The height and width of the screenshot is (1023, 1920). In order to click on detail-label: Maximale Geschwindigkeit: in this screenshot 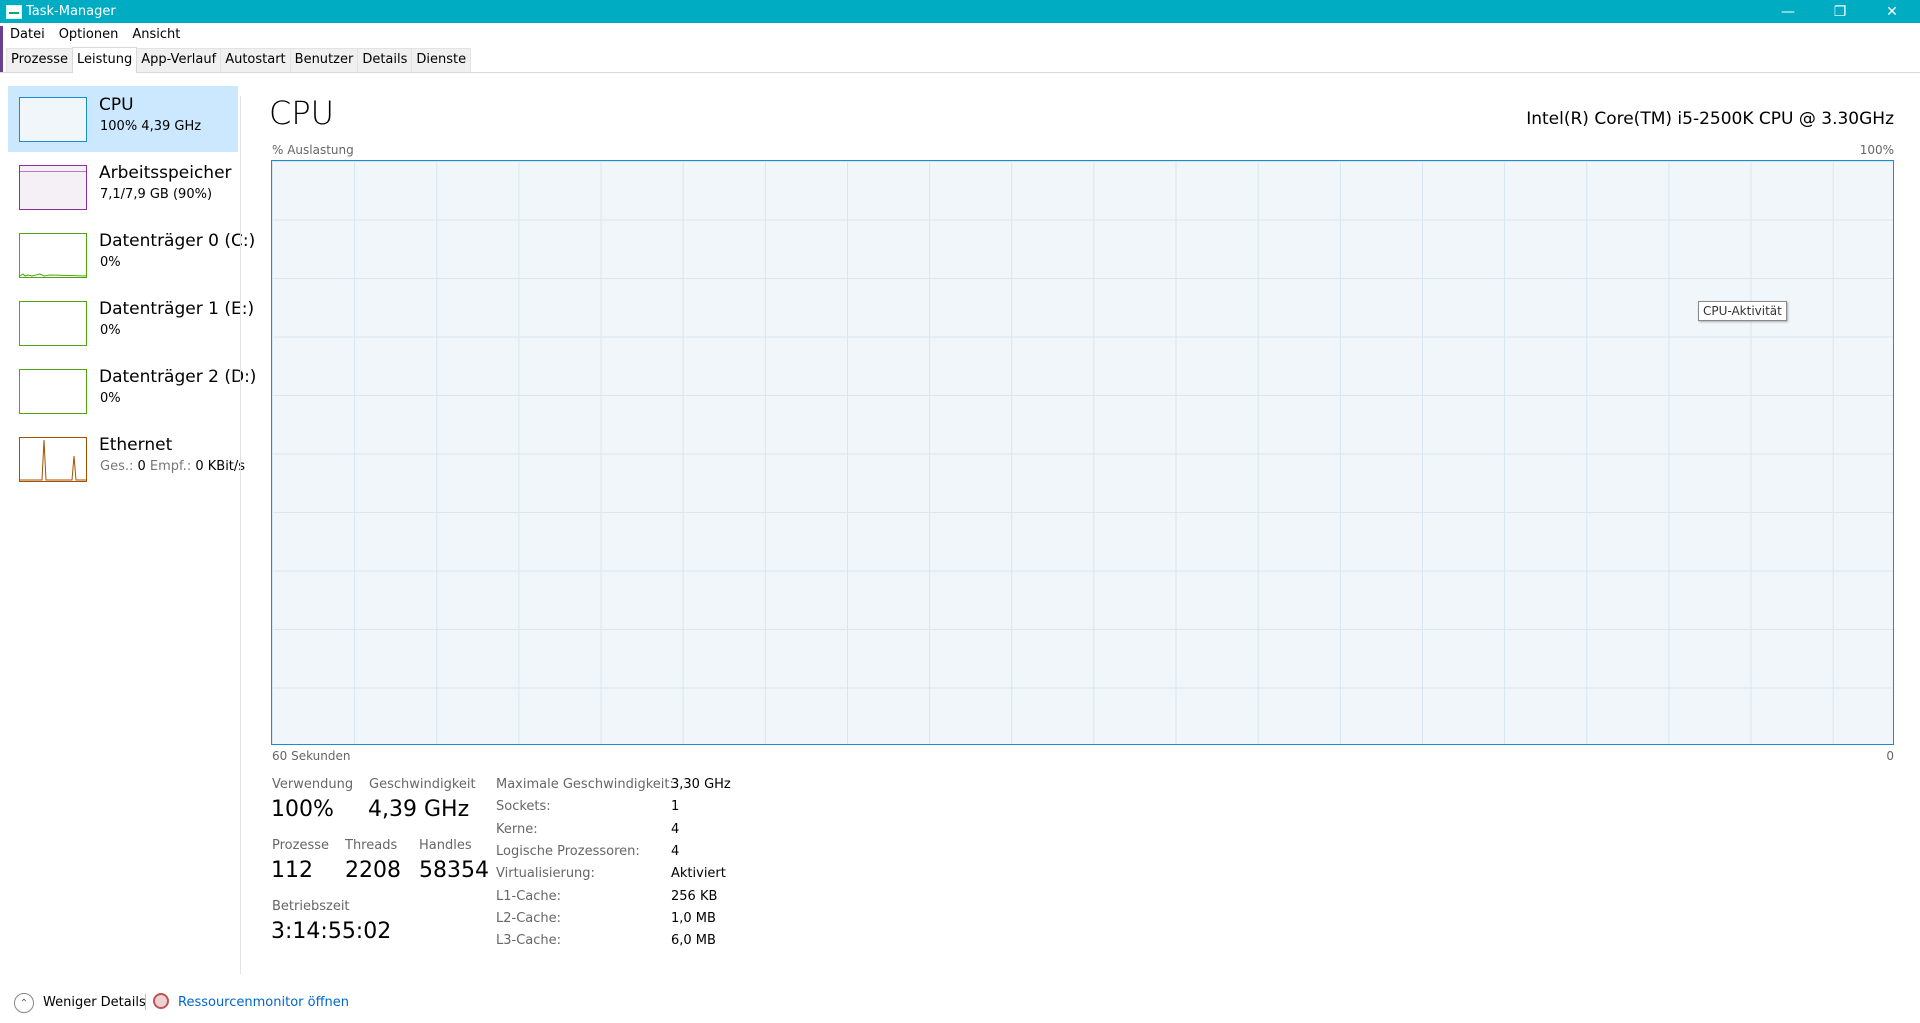, I will do `click(585, 784)`.